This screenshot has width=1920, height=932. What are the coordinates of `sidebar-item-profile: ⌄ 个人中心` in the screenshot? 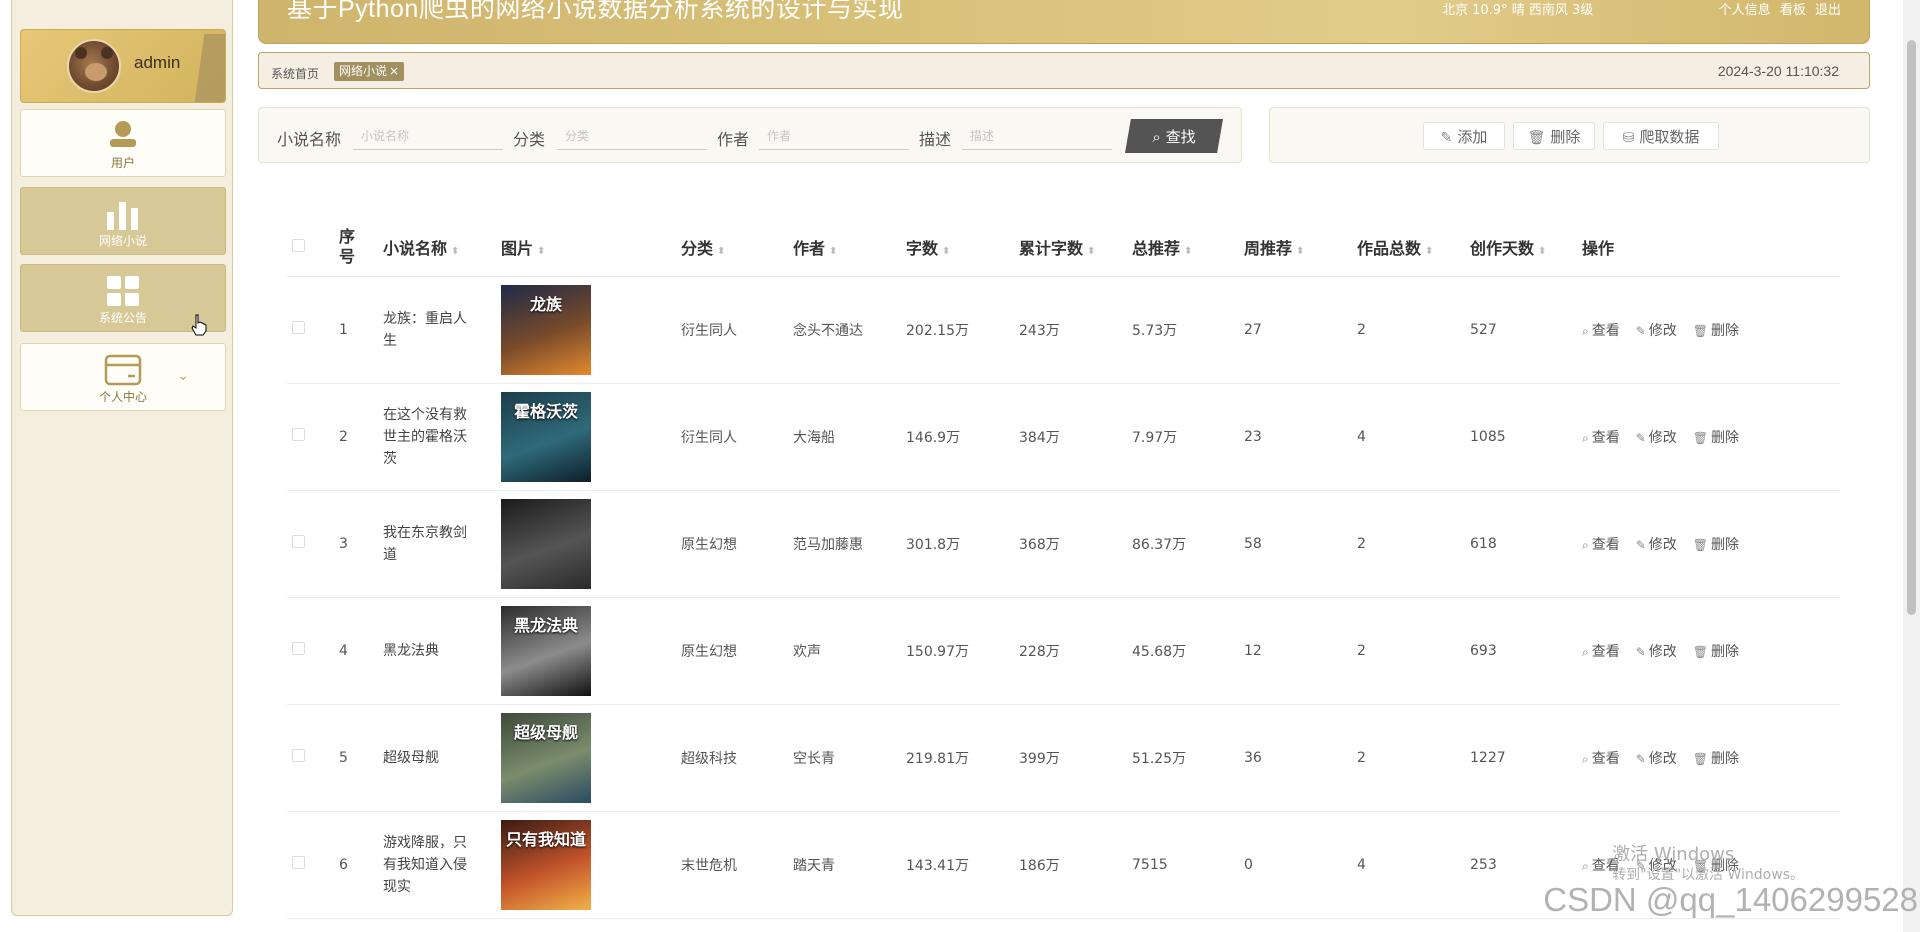 It's located at (123, 377).